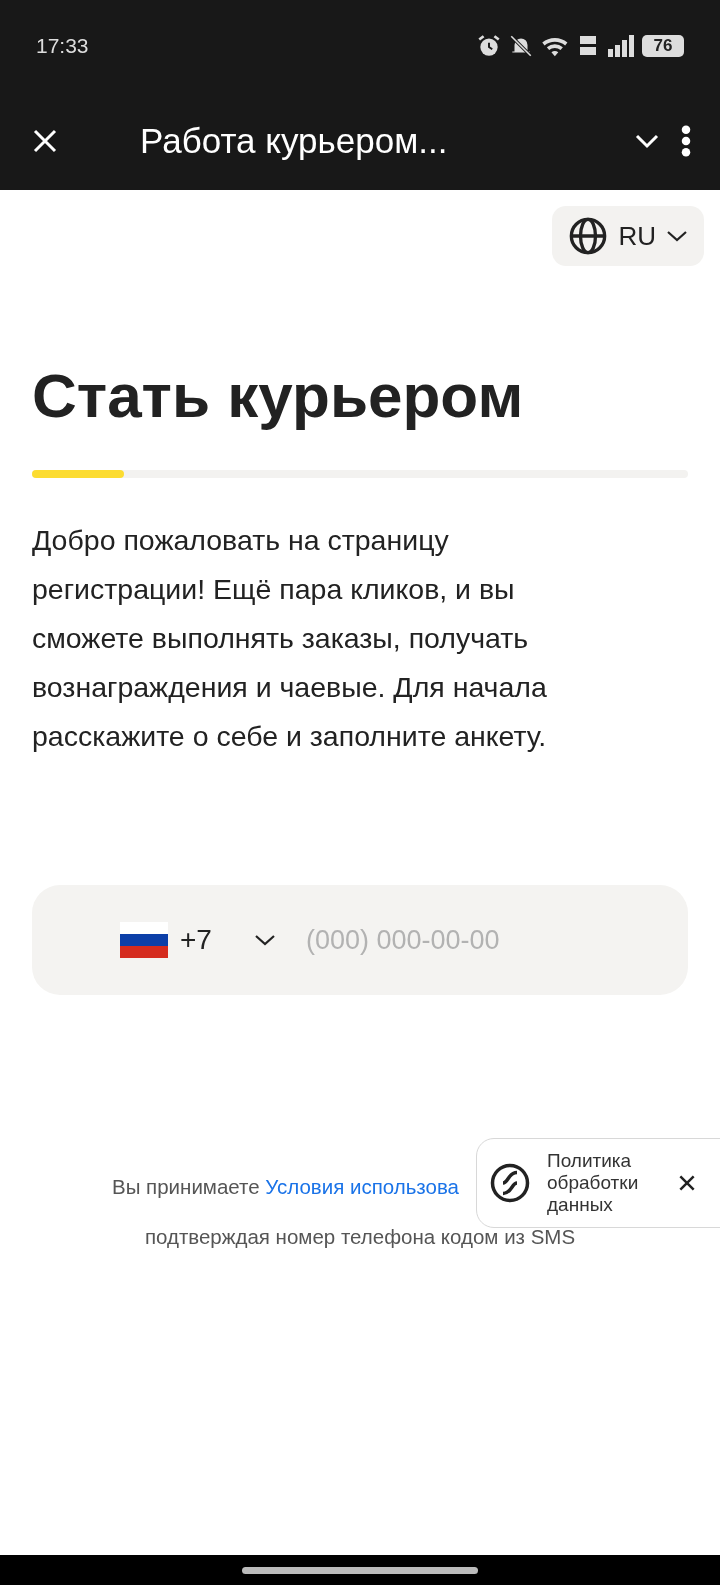 The height and width of the screenshot is (1585, 720). What do you see at coordinates (489, 46) in the screenshot?
I see `alarm-icon` at bounding box center [489, 46].